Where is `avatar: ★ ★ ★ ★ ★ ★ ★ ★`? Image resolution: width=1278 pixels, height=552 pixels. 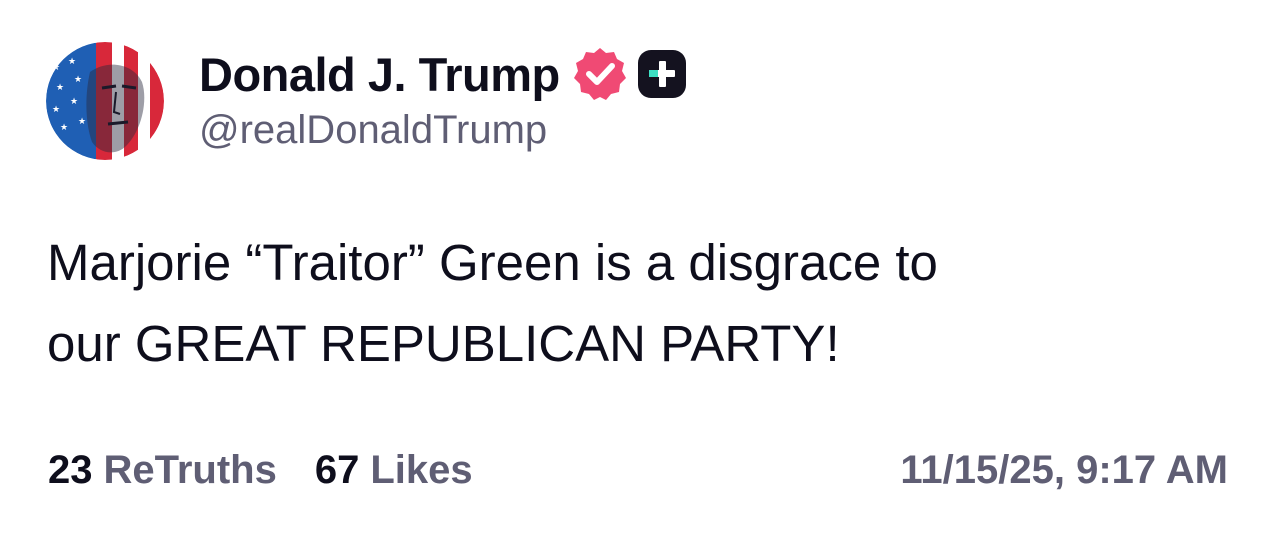
avatar: ★ ★ ★ ★ ★ ★ ★ ★ is located at coordinates (105, 101).